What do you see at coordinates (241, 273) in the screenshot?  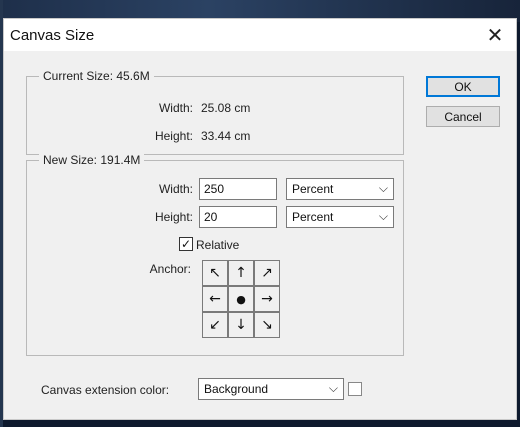 I see `anchor-top-icon: ↑` at bounding box center [241, 273].